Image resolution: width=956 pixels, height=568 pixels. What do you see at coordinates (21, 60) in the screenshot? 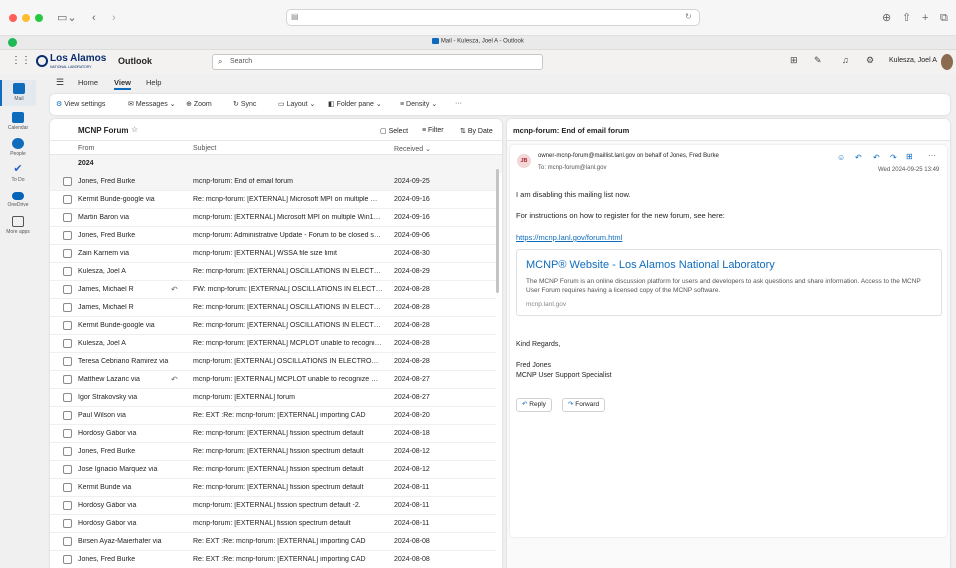
I see `app-launcher-icon: ⋮⋮` at bounding box center [21, 60].